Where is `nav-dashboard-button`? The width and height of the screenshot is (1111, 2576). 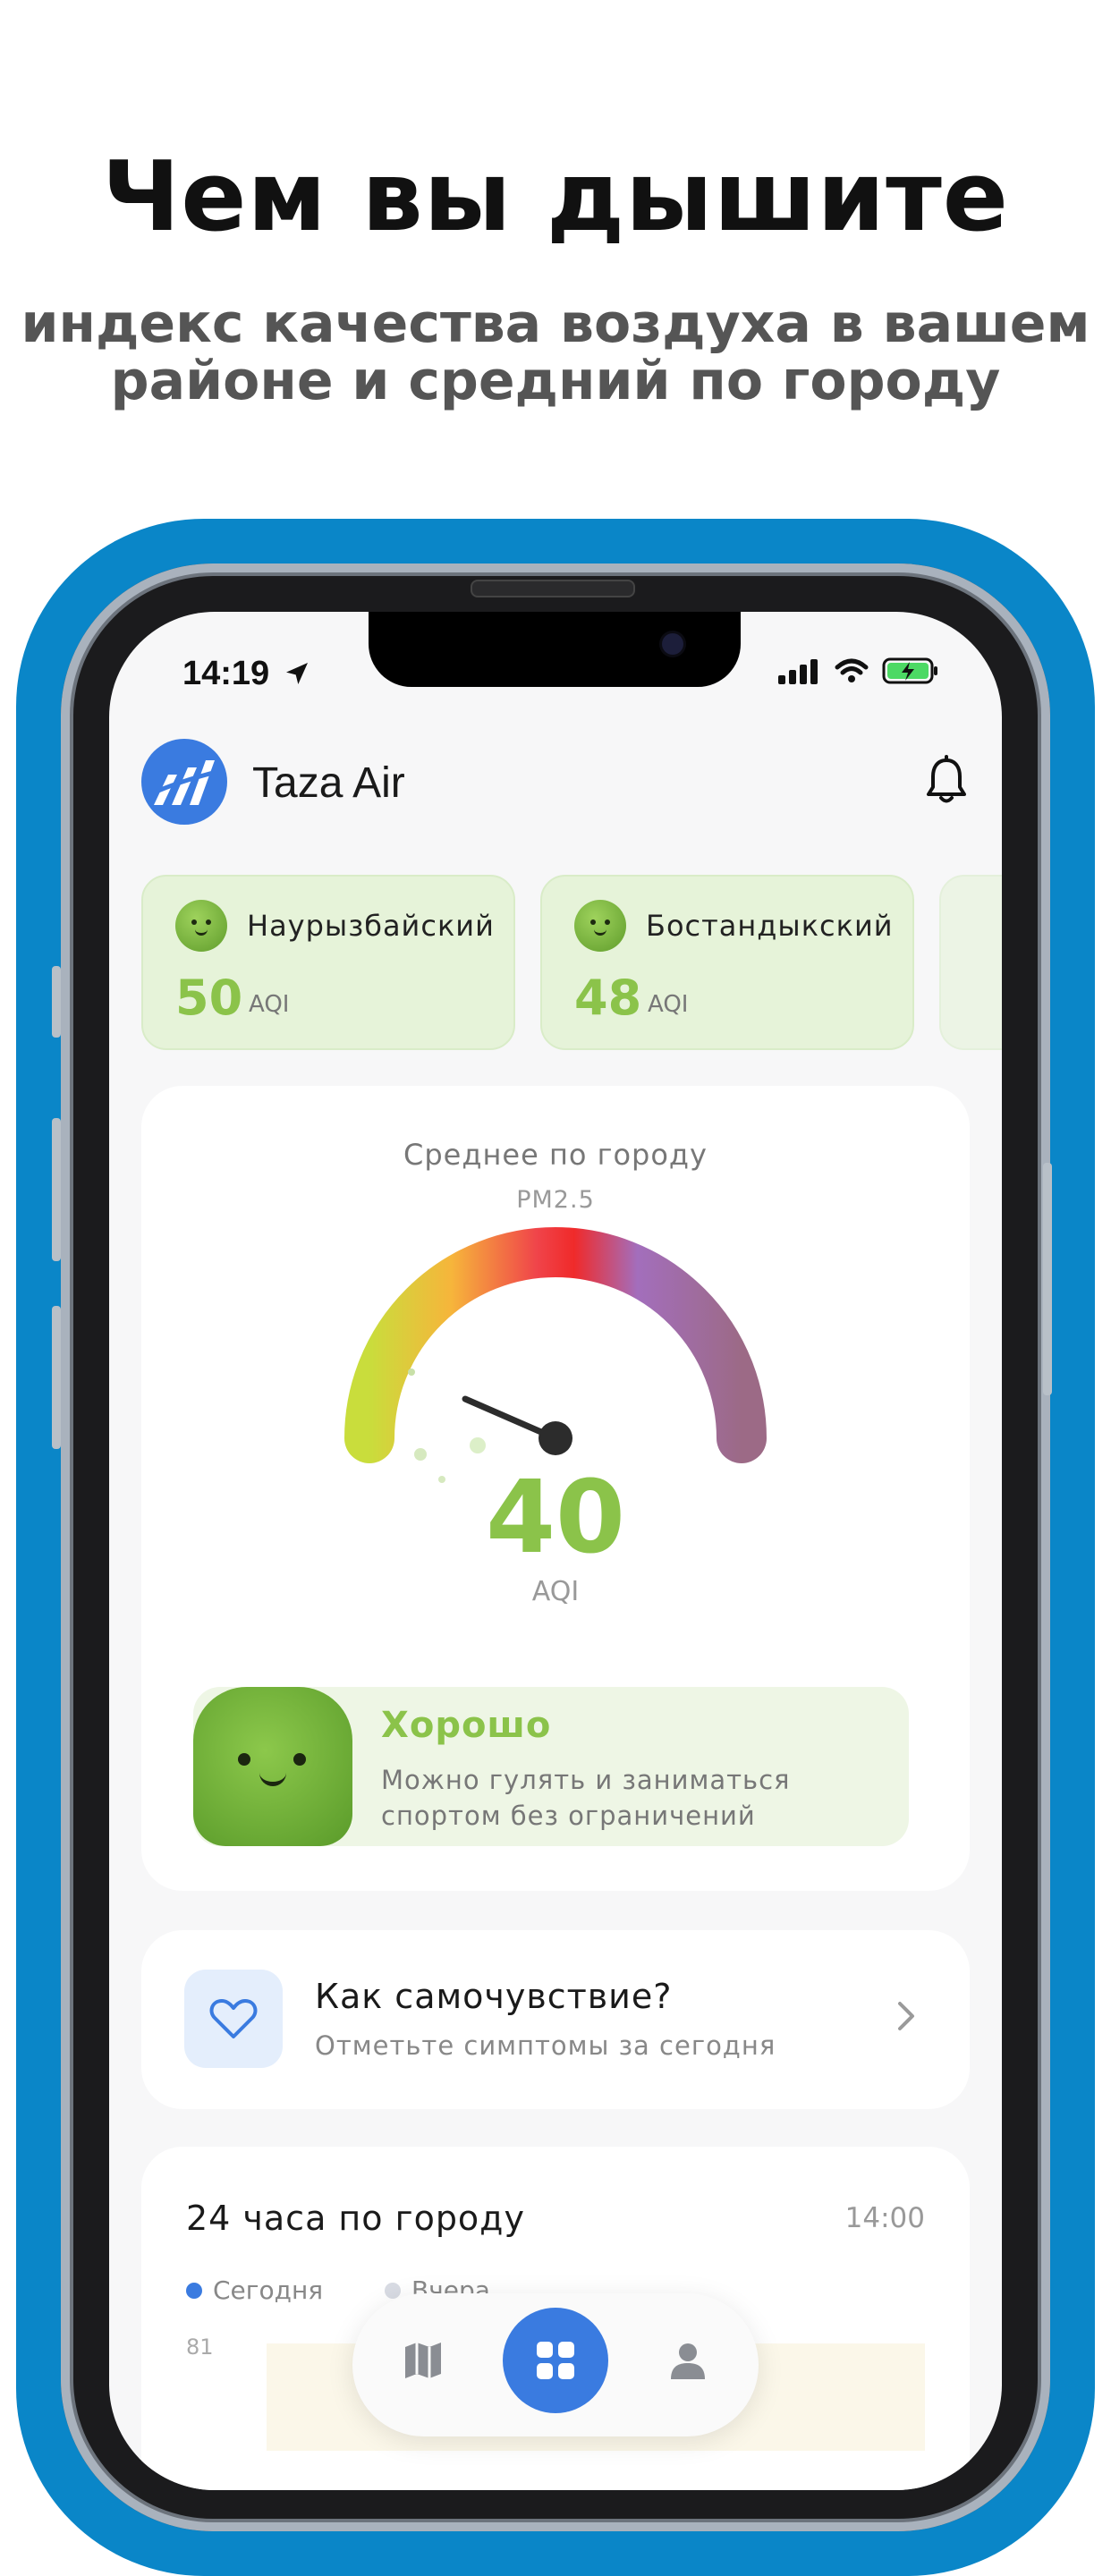 nav-dashboard-button is located at coordinates (555, 2360).